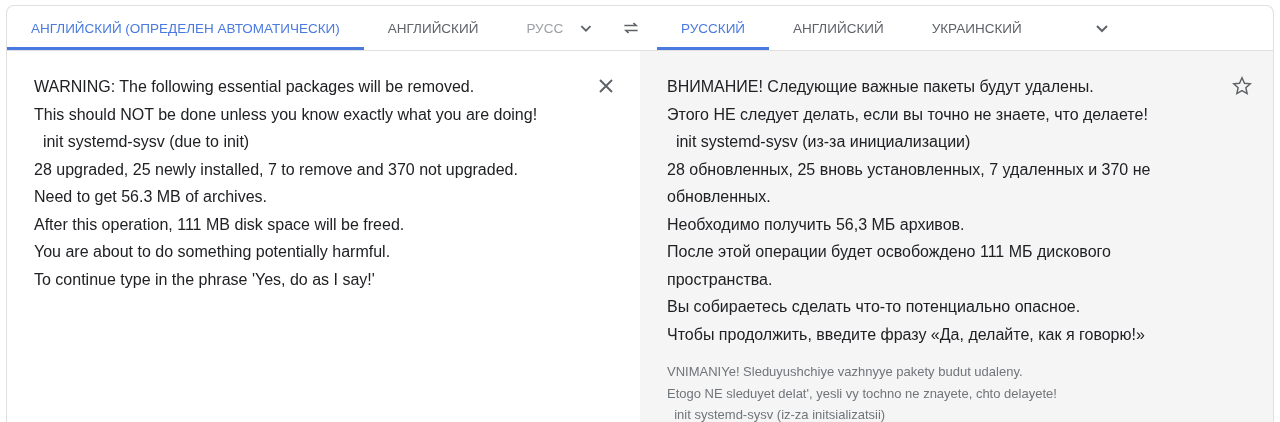 This screenshot has height=422, width=1280. Describe the element at coordinates (276, 169) in the screenshot. I see `source-text-line: 28 upgraded, 25 newly installed, 7 to remove and 370 not upgraded.` at that location.